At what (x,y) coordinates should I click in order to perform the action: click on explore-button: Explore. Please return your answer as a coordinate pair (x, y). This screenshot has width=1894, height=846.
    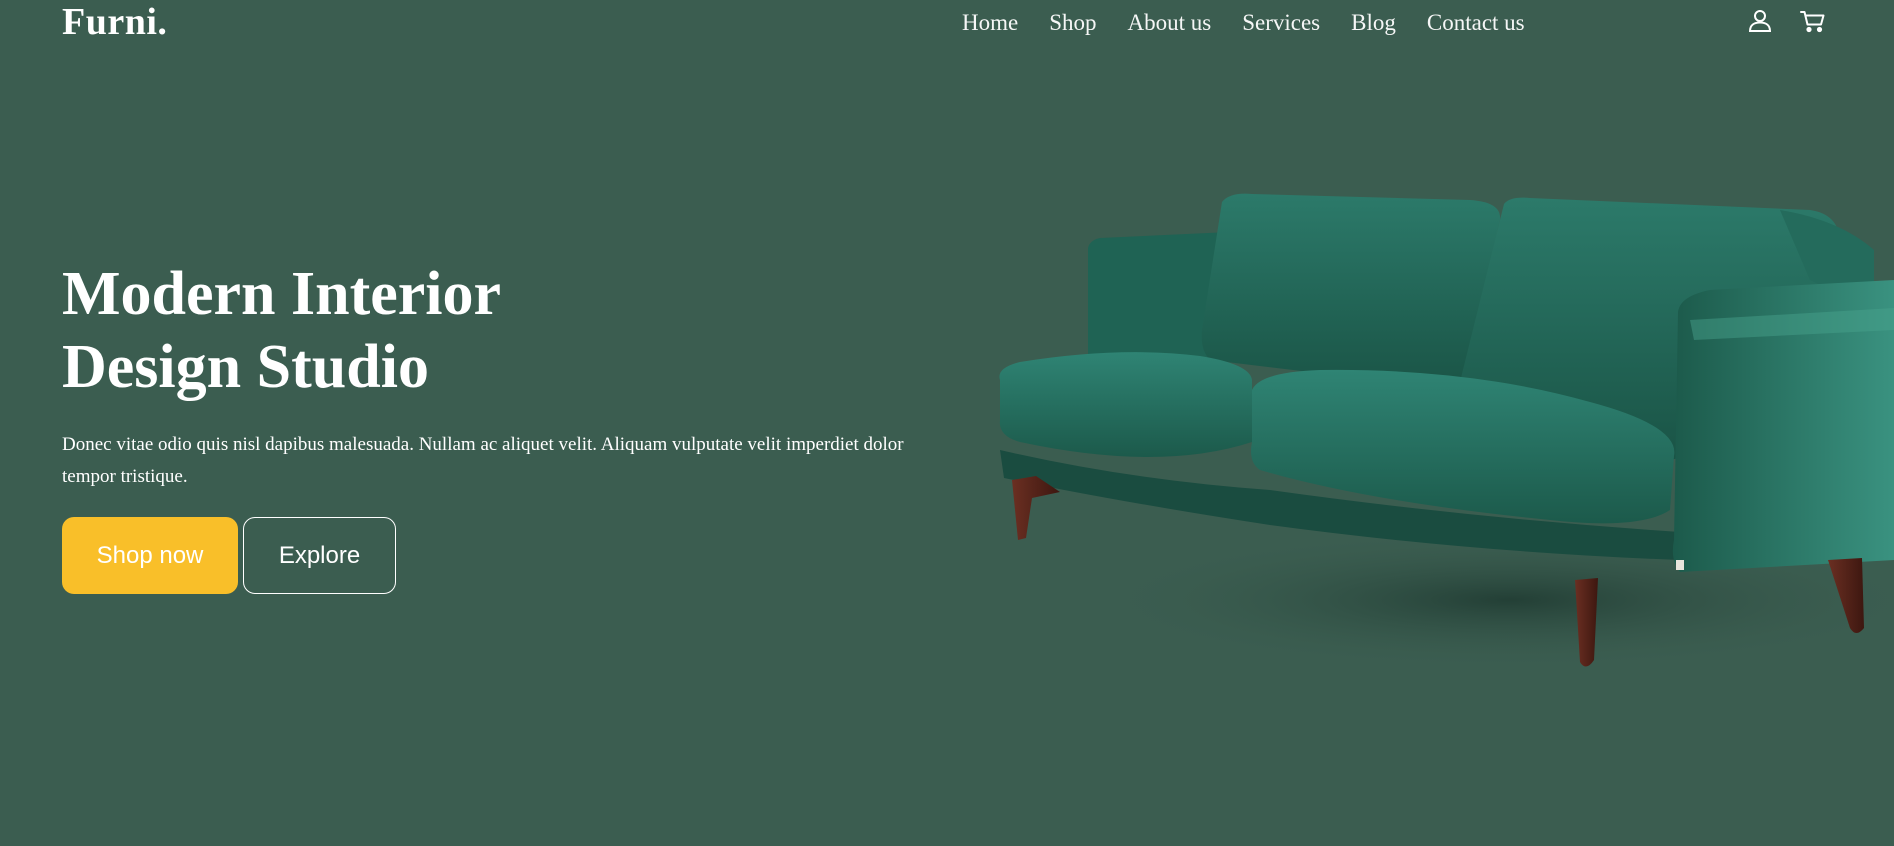
    Looking at the image, I should click on (319, 555).